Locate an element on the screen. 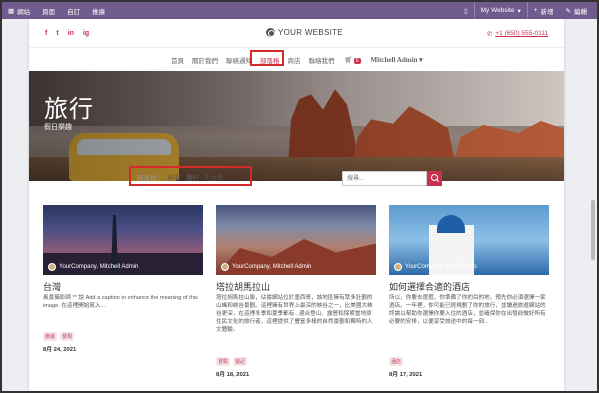  nav-item-about: 關於我們 is located at coordinates (205, 60).